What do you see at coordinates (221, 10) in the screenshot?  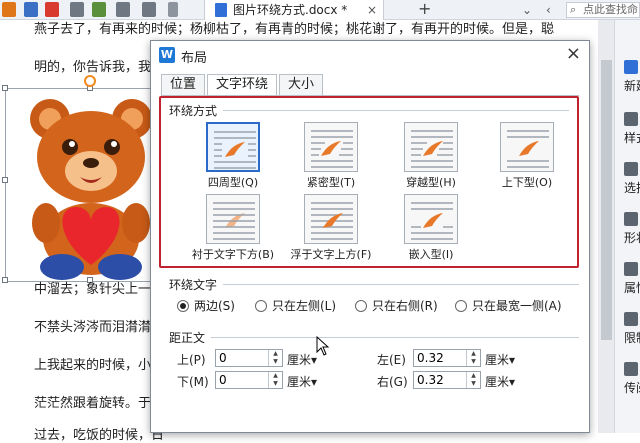 I see `word-doc-icon` at bounding box center [221, 10].